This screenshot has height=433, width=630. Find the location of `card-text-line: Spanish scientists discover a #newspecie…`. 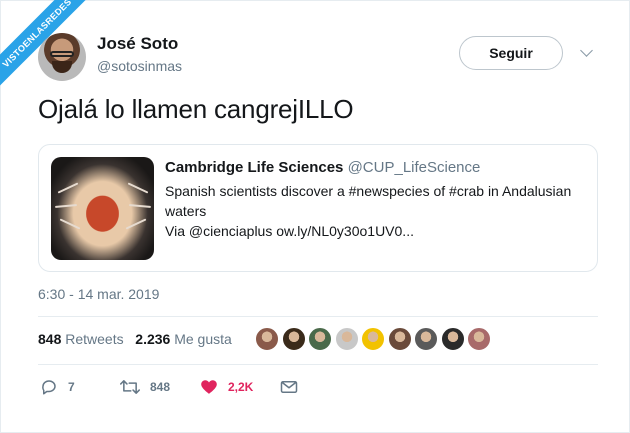

card-text-line: Spanish scientists discover a #newspecie… is located at coordinates (368, 191).